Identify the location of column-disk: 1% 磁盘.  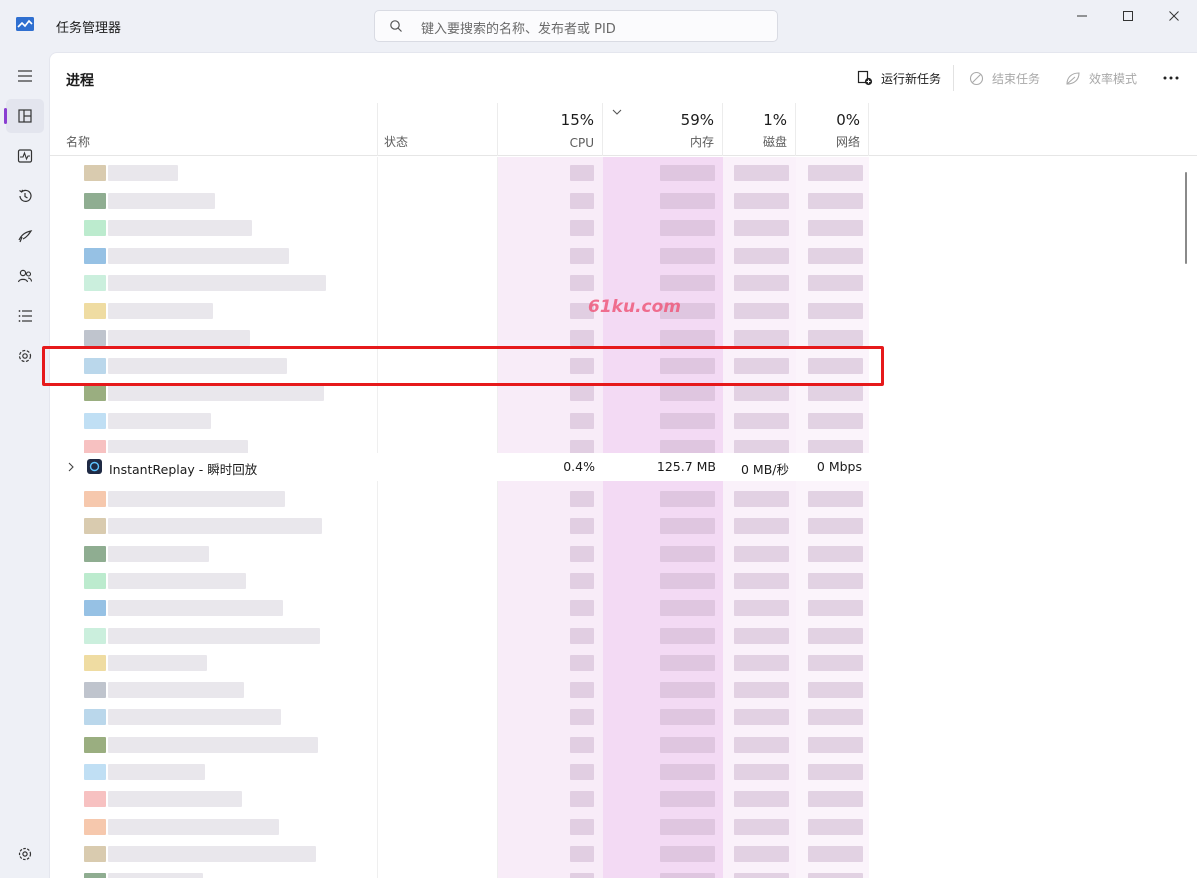
(759, 129).